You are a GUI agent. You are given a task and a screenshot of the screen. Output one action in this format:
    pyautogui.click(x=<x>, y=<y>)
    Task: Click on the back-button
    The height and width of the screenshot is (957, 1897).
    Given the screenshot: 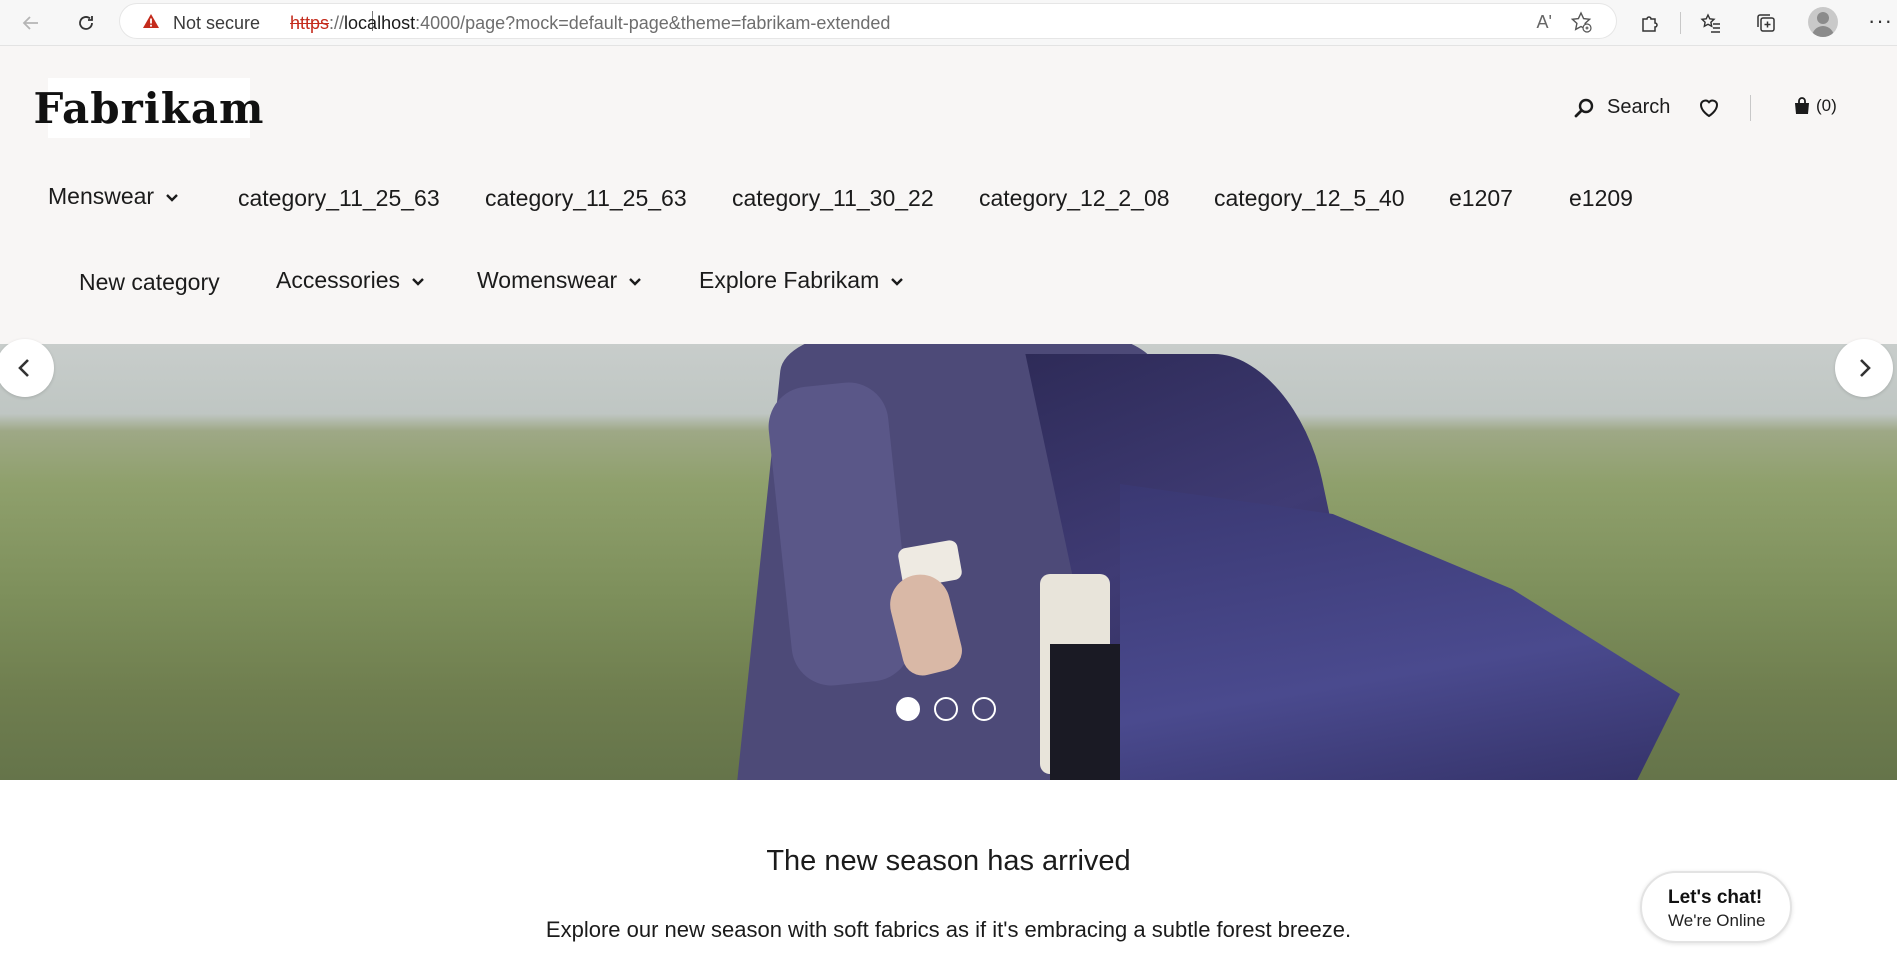 What is the action you would take?
    pyautogui.click(x=31, y=23)
    